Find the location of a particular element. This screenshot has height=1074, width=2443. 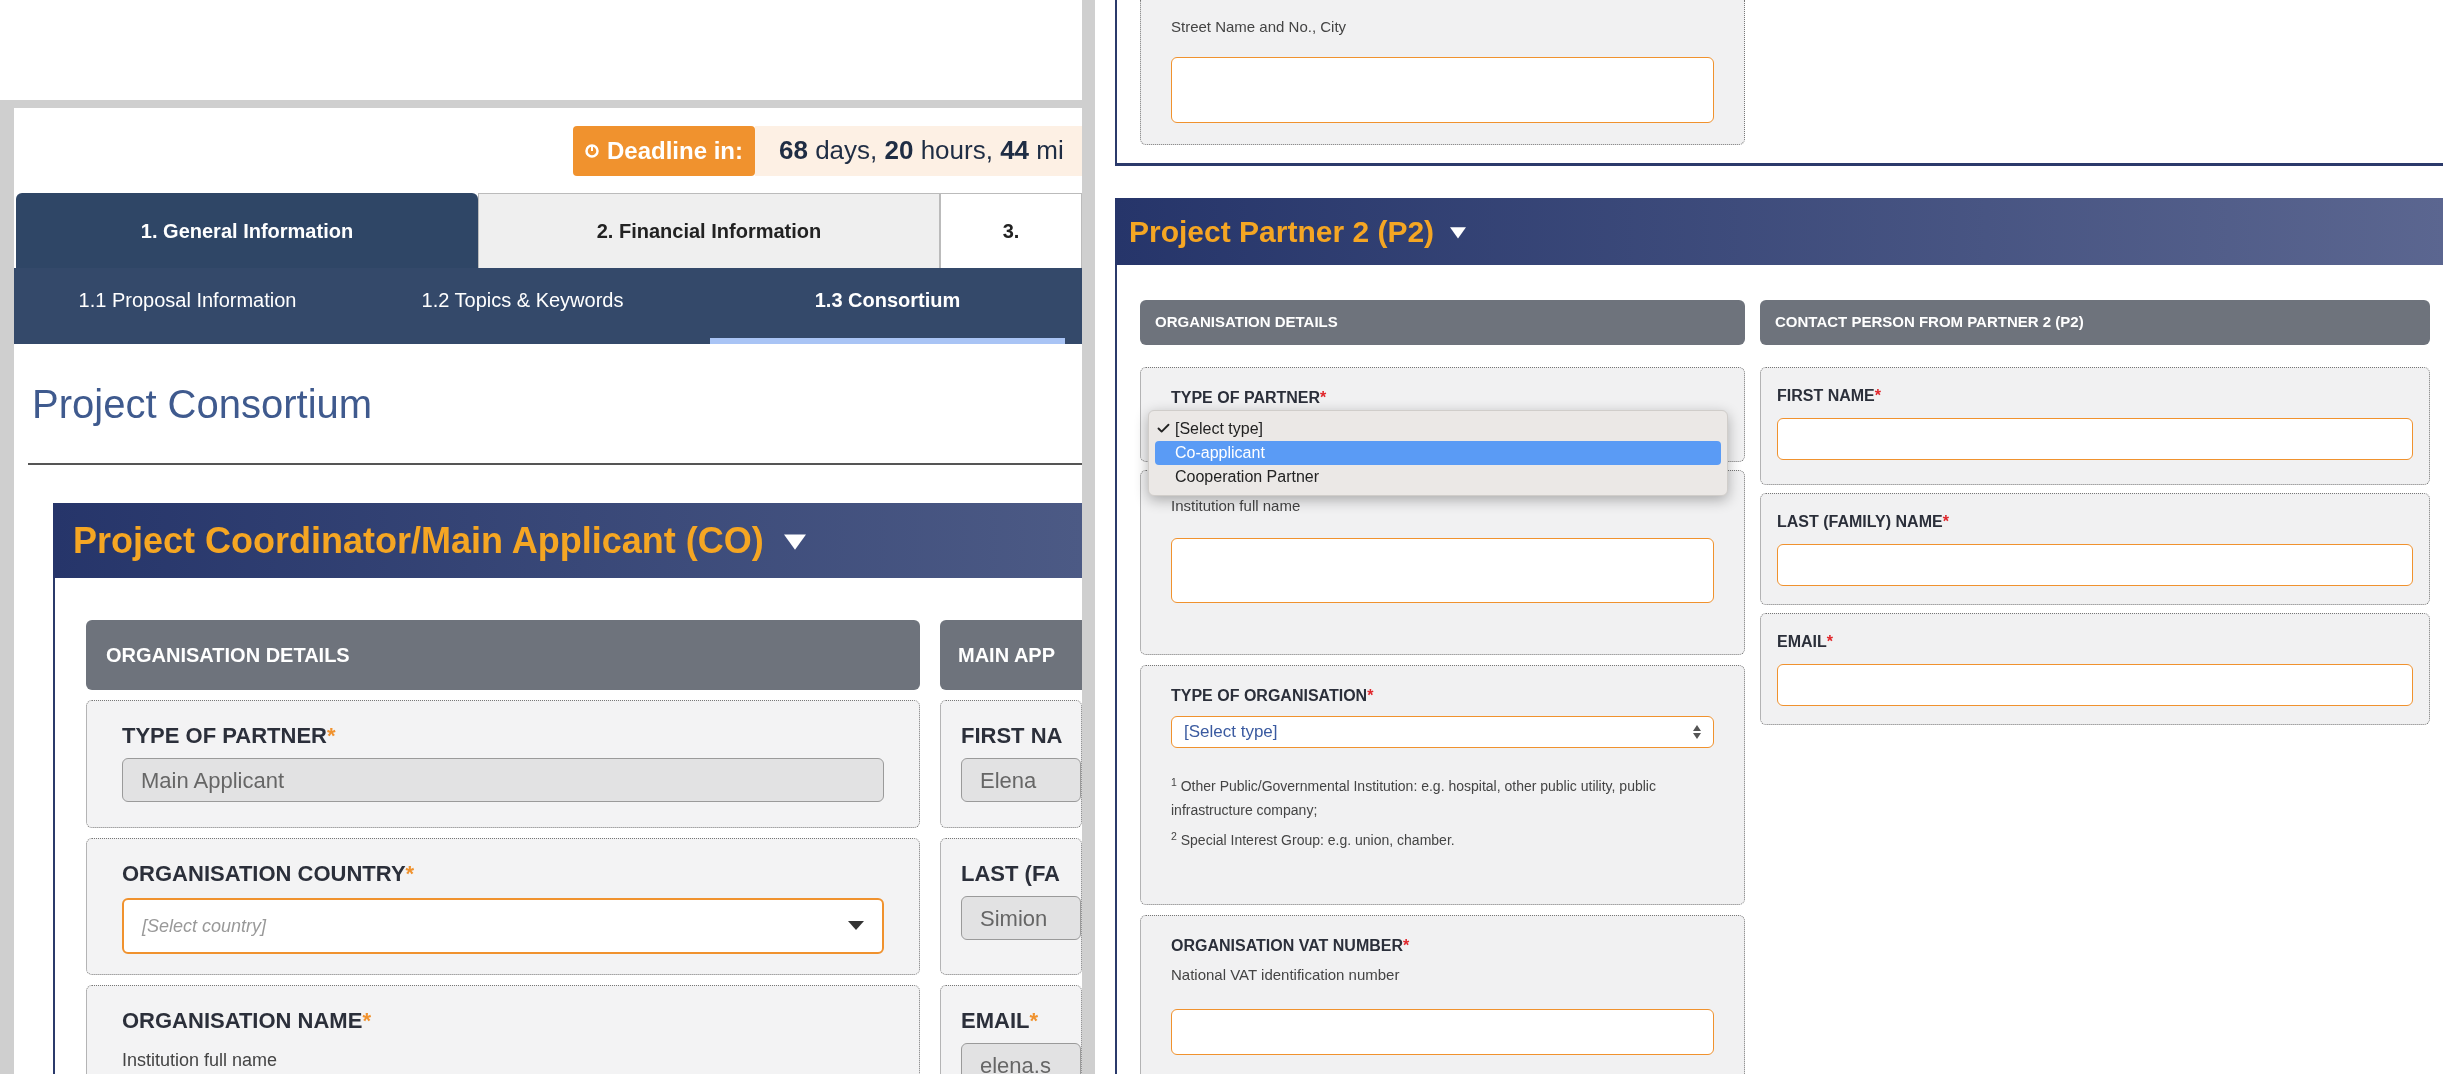

field-label: LAST (FAMILY) NAME* is located at coordinates (1863, 522).